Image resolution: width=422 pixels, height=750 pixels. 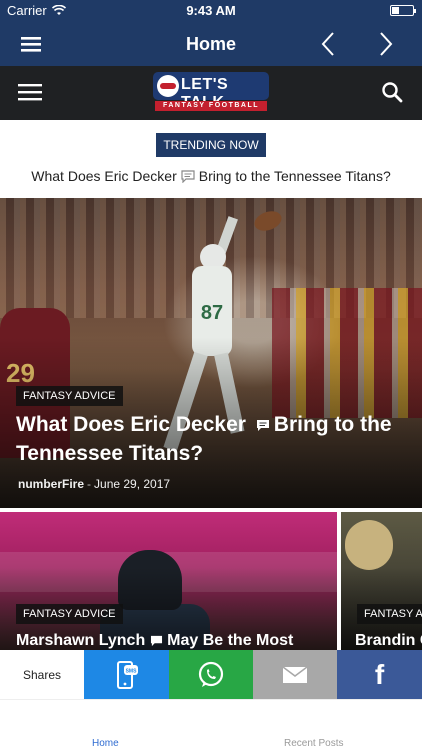 I want to click on tab-home: Home, so click(x=105, y=743).